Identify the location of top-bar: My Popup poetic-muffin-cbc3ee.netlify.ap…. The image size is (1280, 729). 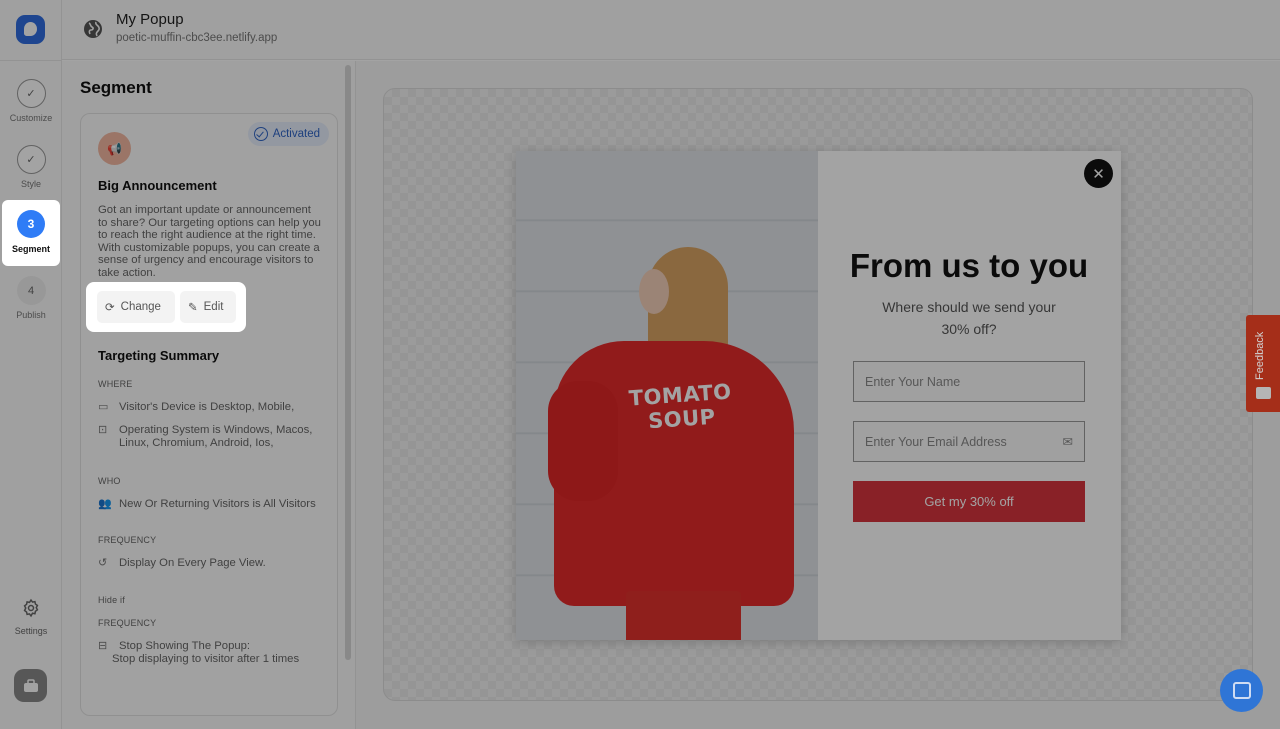
(671, 30).